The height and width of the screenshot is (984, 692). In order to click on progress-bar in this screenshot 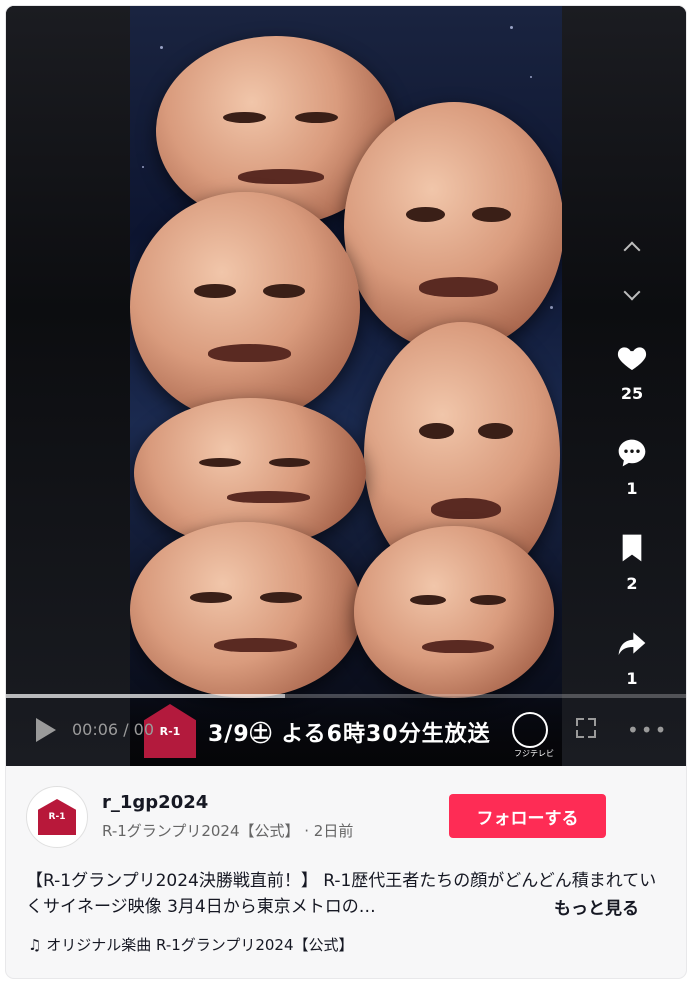, I will do `click(346, 696)`.